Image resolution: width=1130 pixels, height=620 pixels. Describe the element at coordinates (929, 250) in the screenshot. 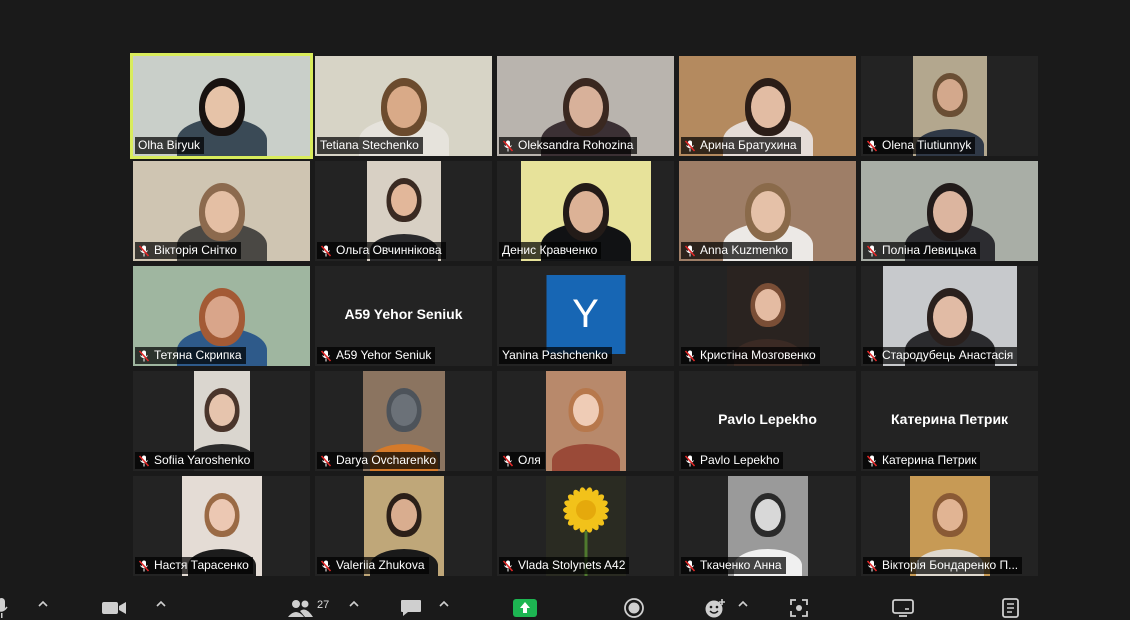

I see `participant-name: Поліна Левицька` at that location.